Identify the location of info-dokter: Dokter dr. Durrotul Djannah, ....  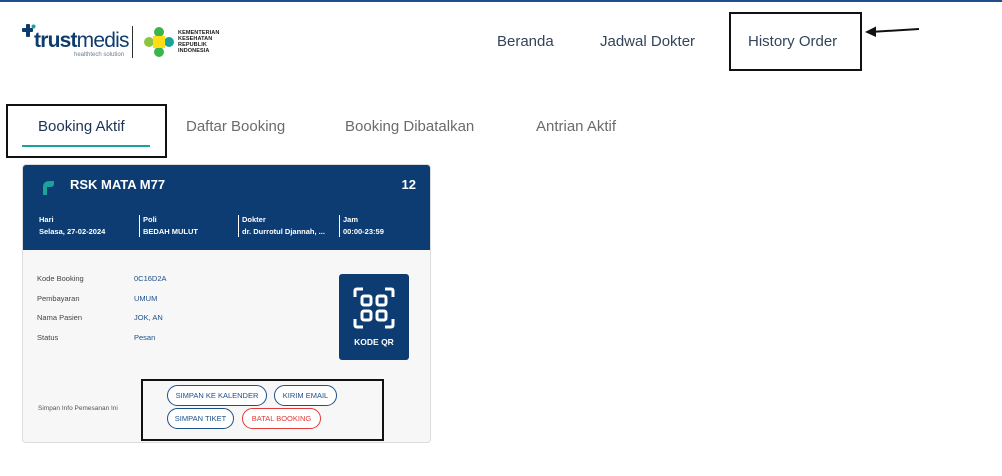
(281, 226).